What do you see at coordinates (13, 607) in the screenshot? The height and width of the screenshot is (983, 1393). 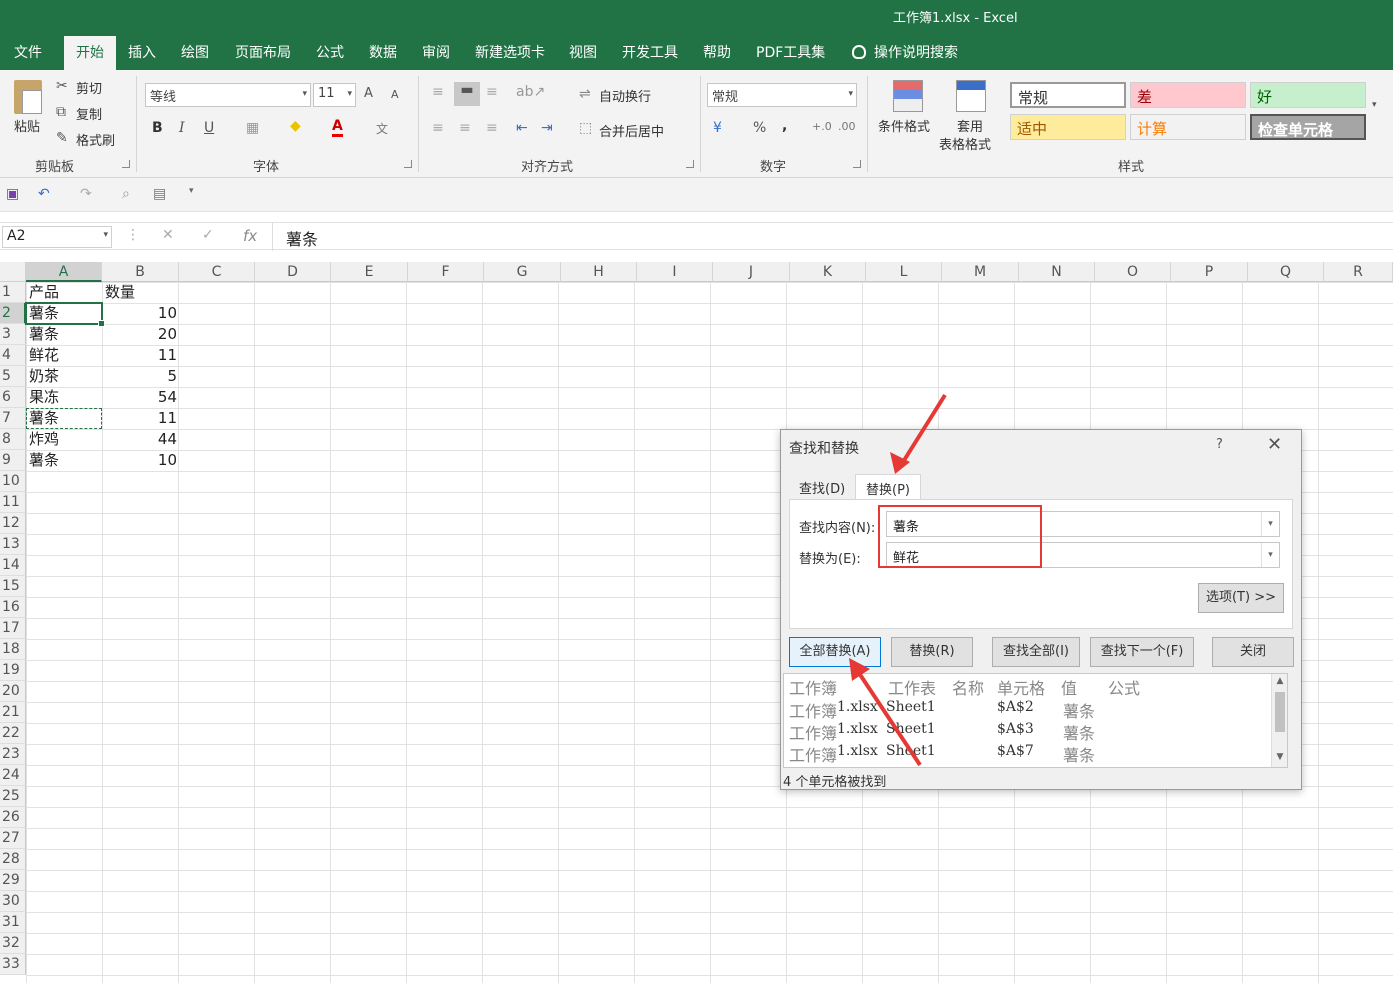 I see `row-header-16: 16` at bounding box center [13, 607].